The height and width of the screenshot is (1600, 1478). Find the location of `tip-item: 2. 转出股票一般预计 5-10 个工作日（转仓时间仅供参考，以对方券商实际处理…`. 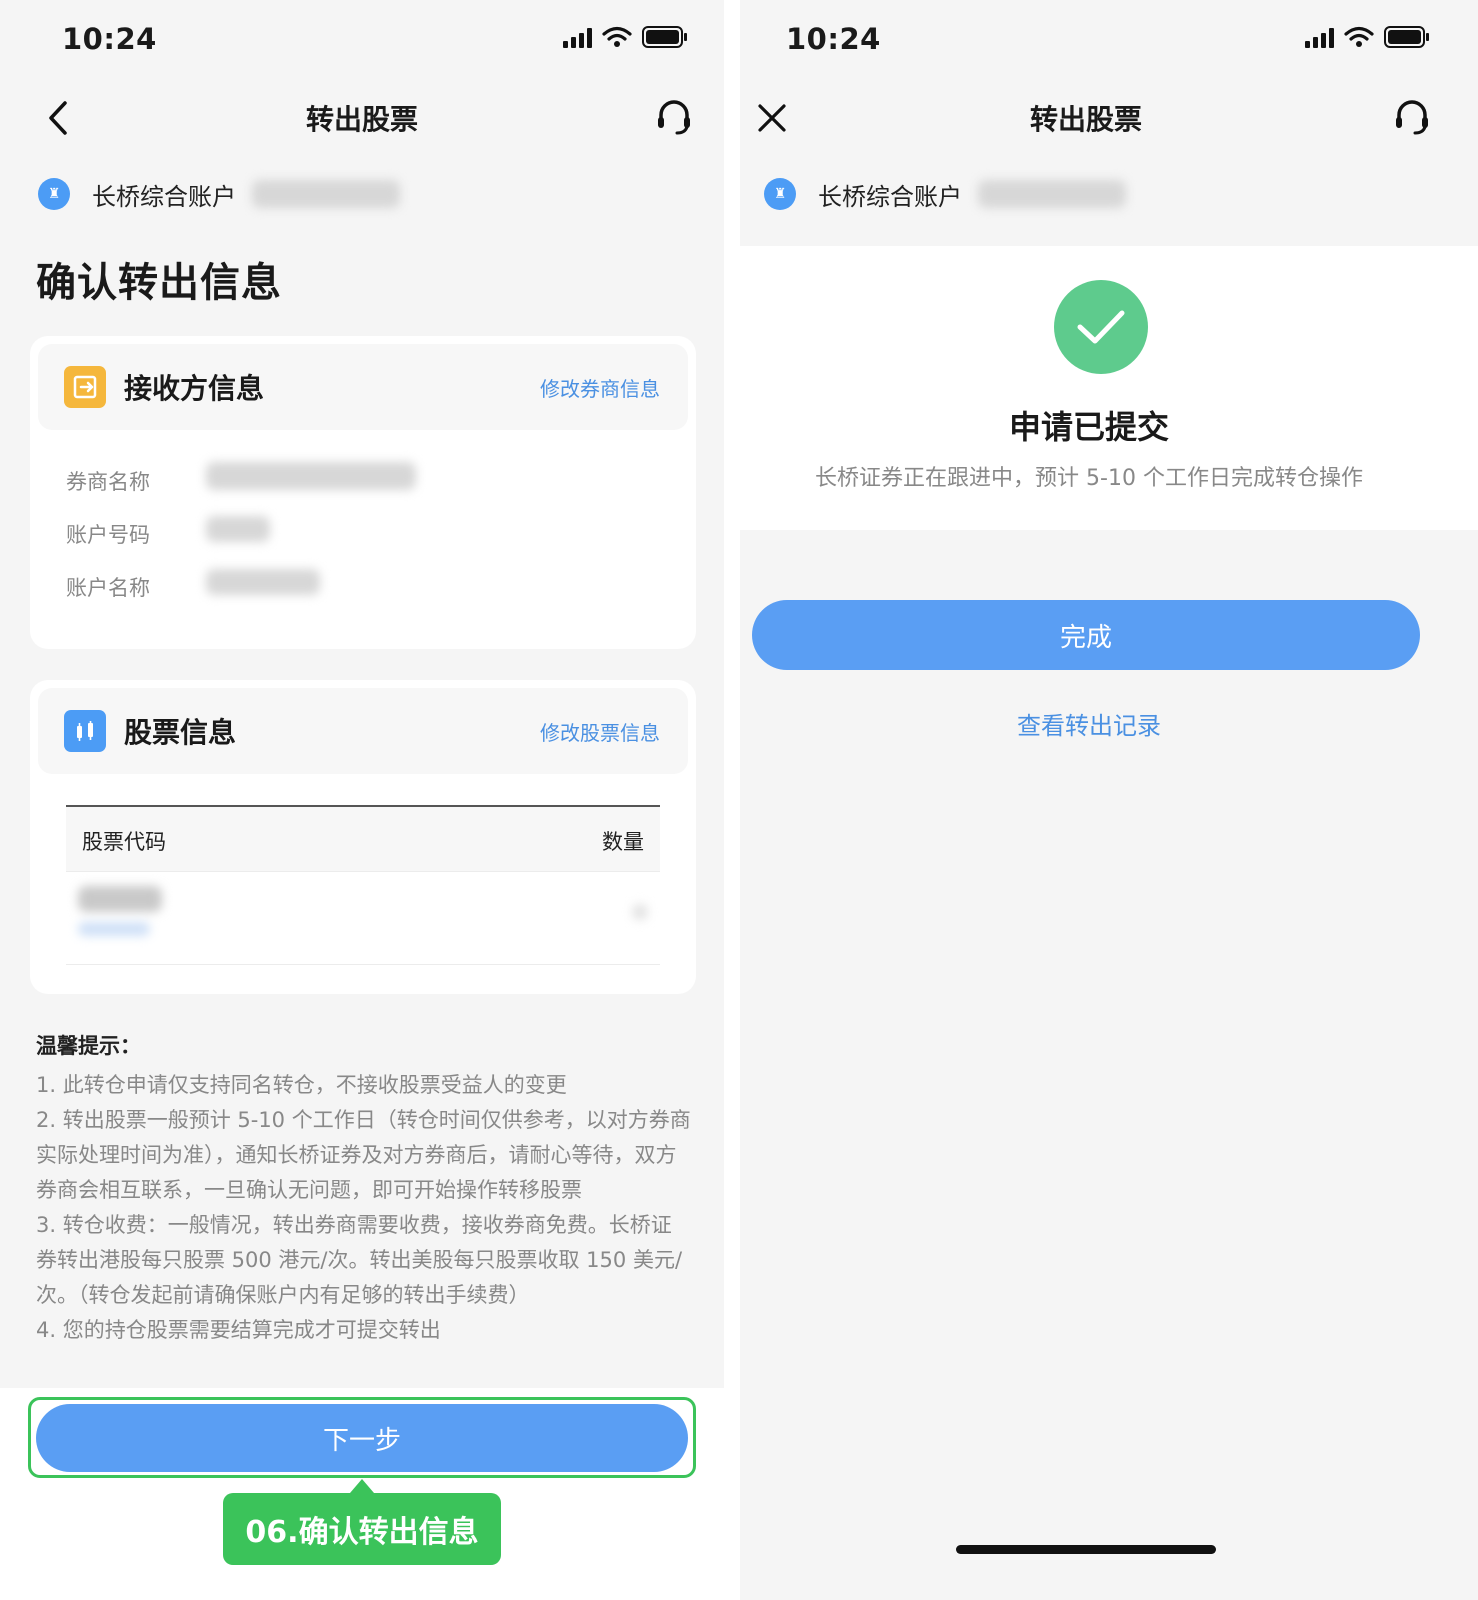

tip-item: 2. 转出股票一般预计 5-10 个工作日（转仓时间仅供参考，以对方券商实际处理… is located at coordinates (363, 1155).